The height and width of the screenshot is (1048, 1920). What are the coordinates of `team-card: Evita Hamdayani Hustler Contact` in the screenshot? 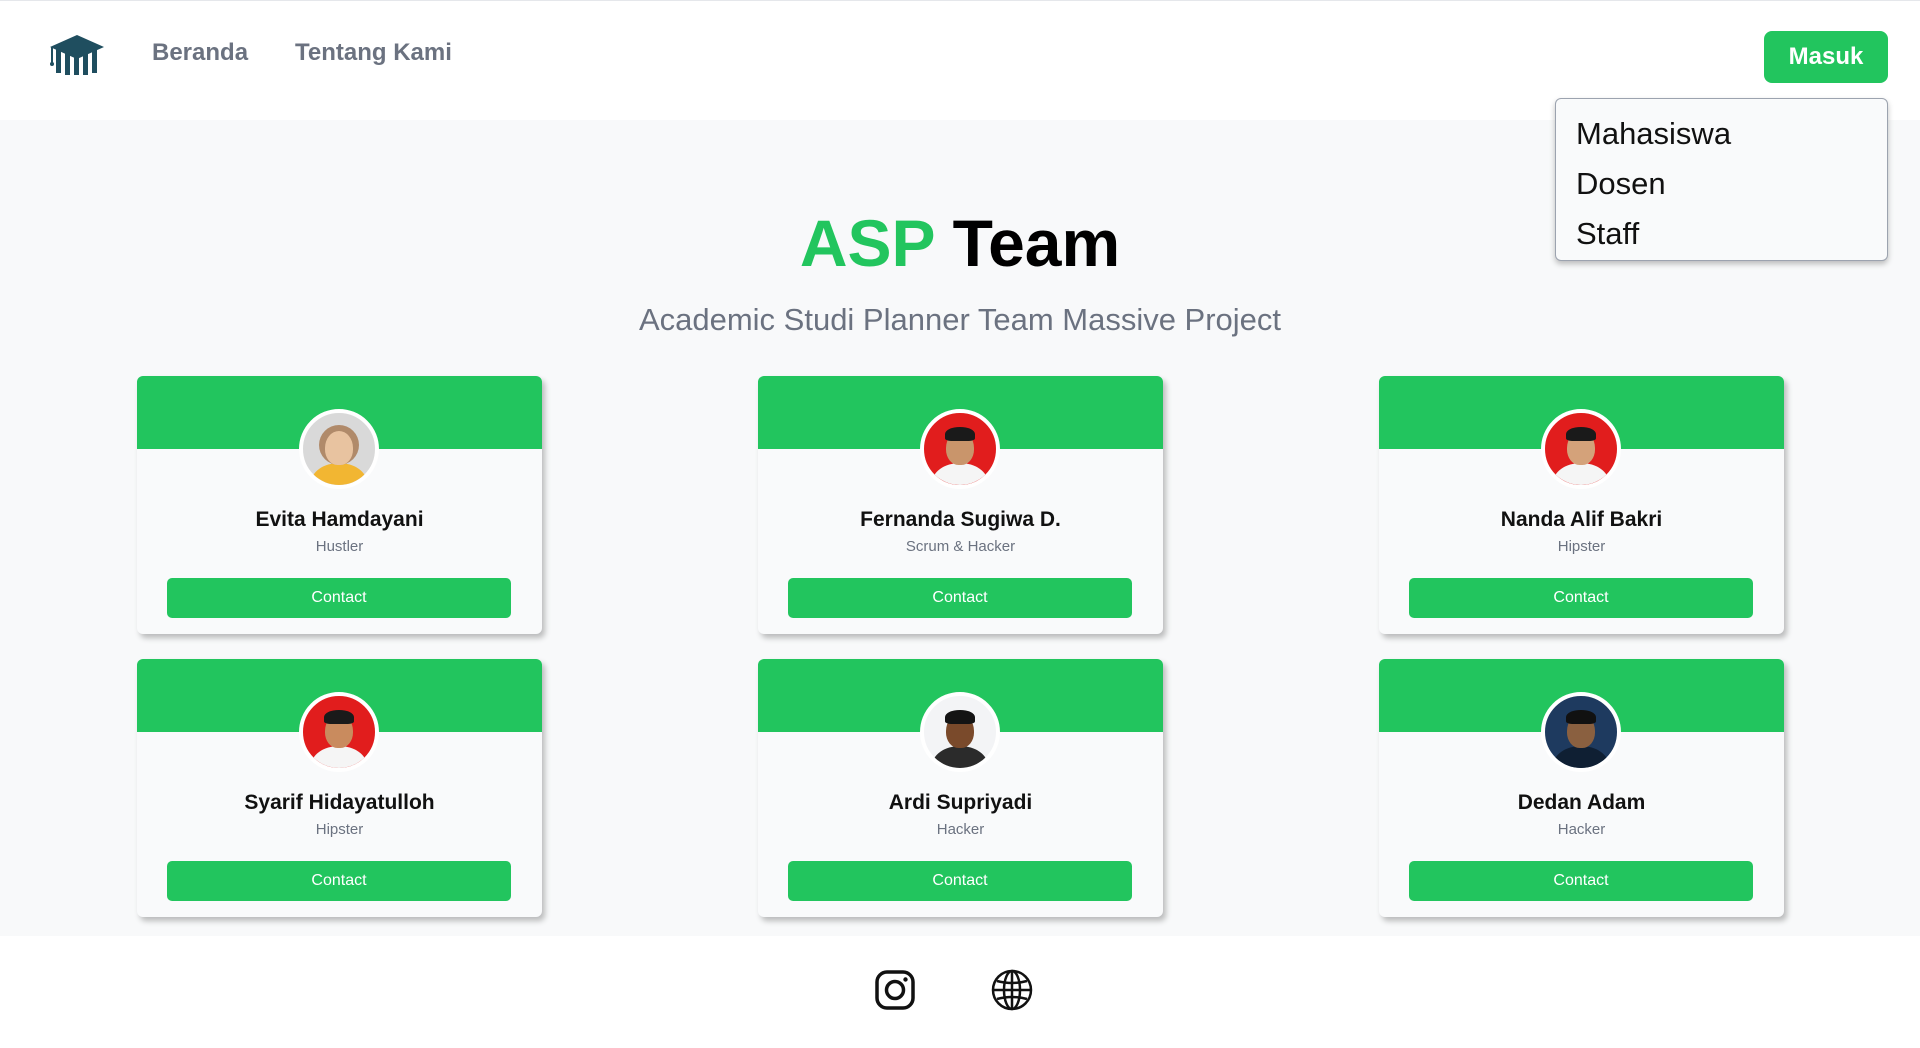 It's located at (339, 505).